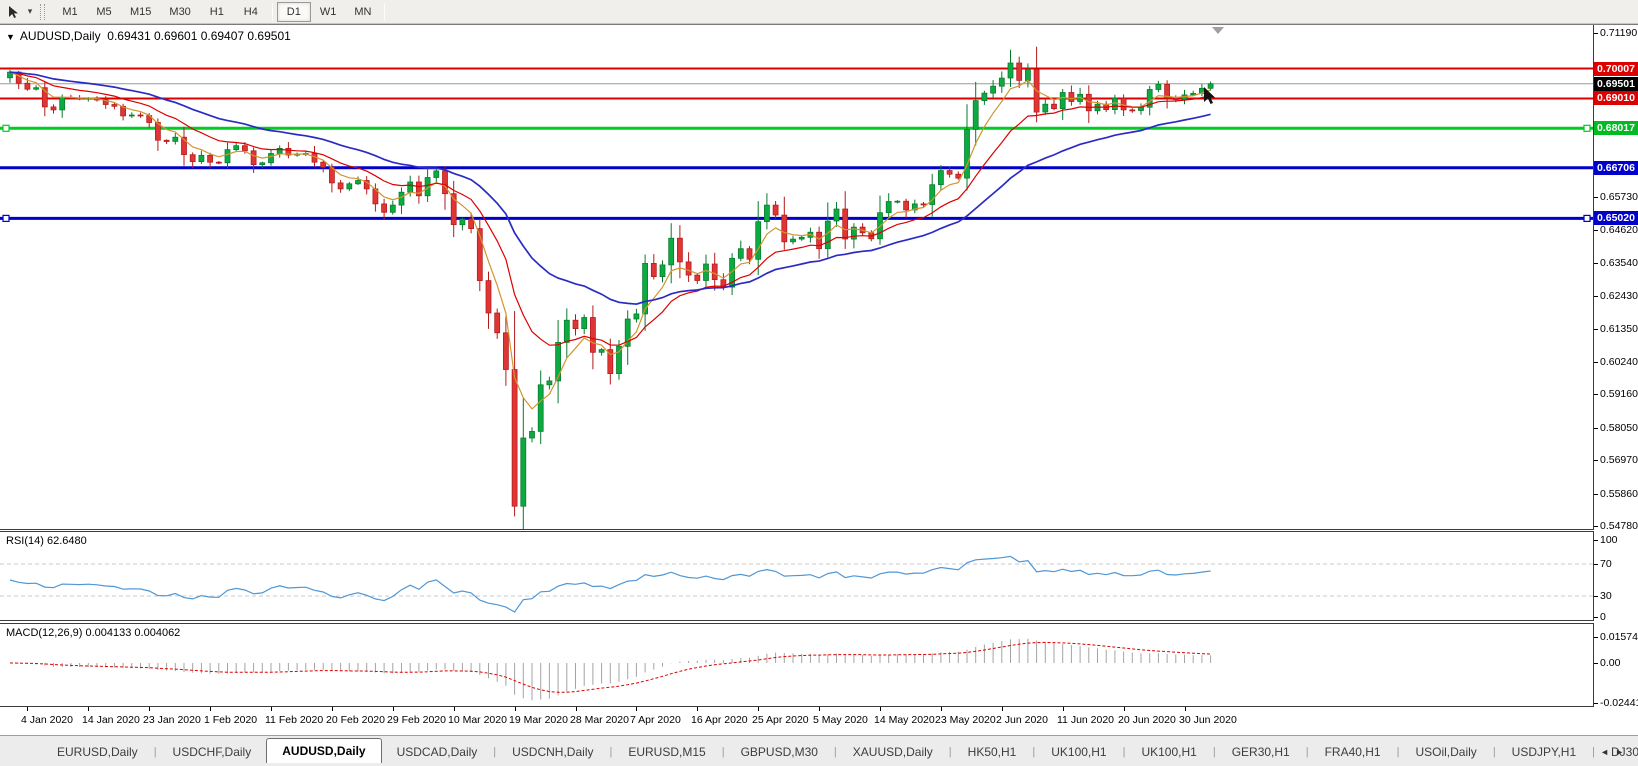  What do you see at coordinates (1619, 493) in the screenshot?
I see `price-tick-label: 0.55860` at bounding box center [1619, 493].